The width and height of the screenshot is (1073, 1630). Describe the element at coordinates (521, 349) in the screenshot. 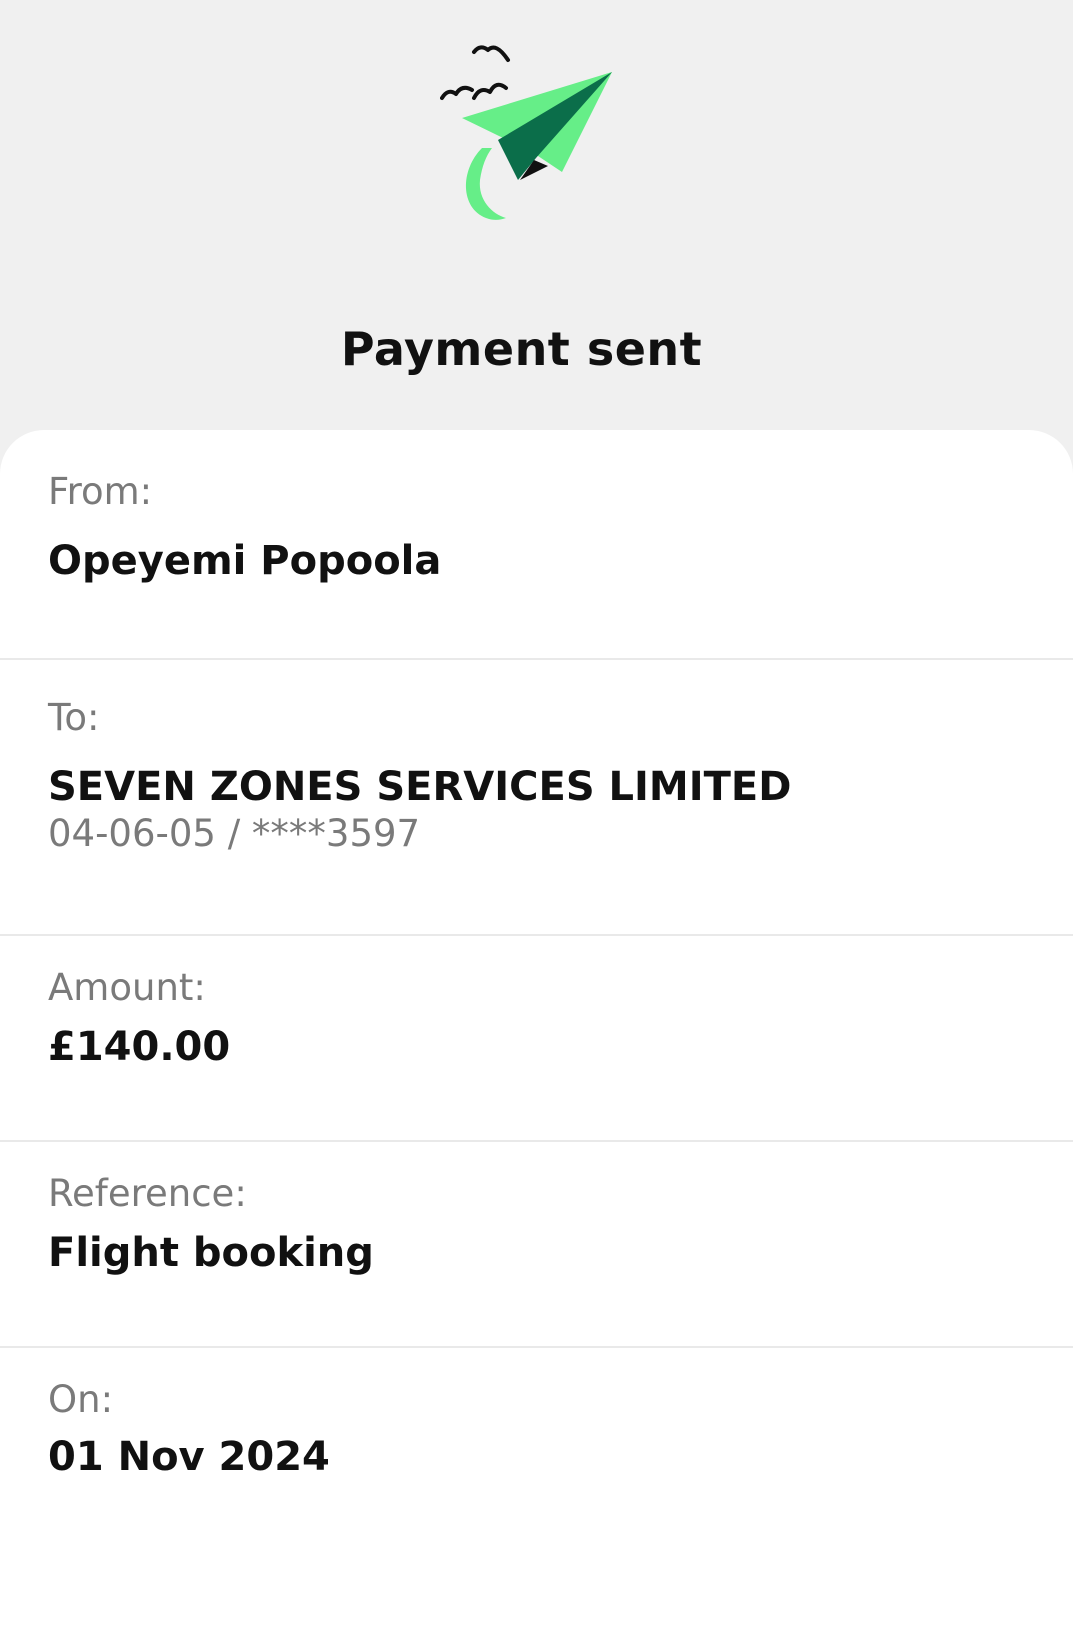

I see `page-title: Payment sent` at that location.